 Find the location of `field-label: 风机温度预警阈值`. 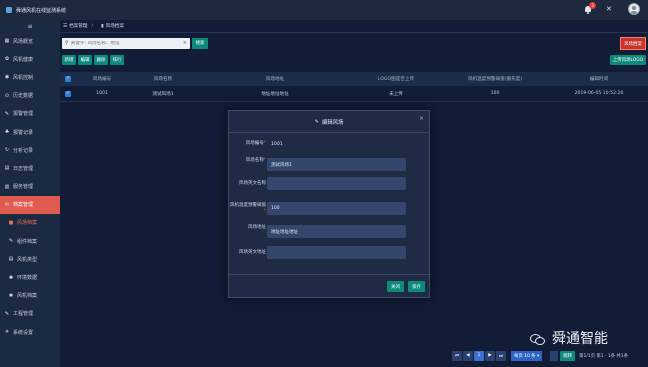

field-label: 风机温度预警阈值 is located at coordinates (248, 205).